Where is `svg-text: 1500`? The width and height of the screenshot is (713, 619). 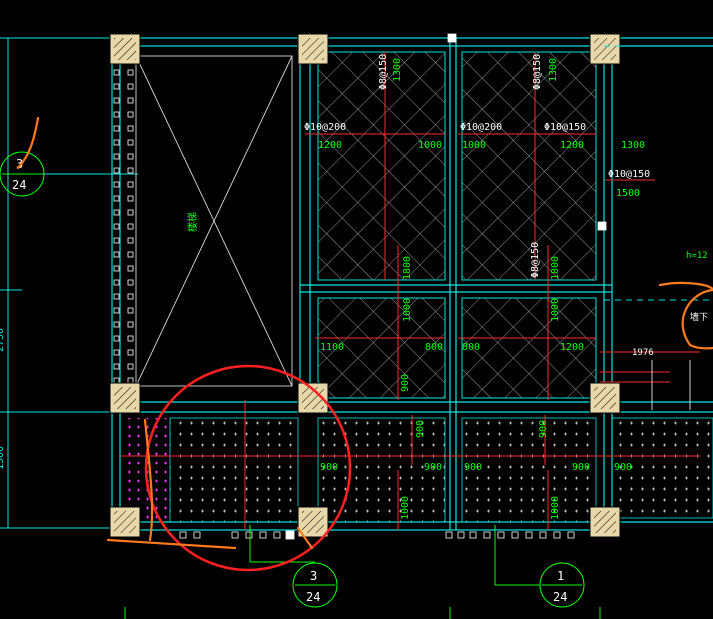
svg-text: 1500 is located at coordinates (3, 458).